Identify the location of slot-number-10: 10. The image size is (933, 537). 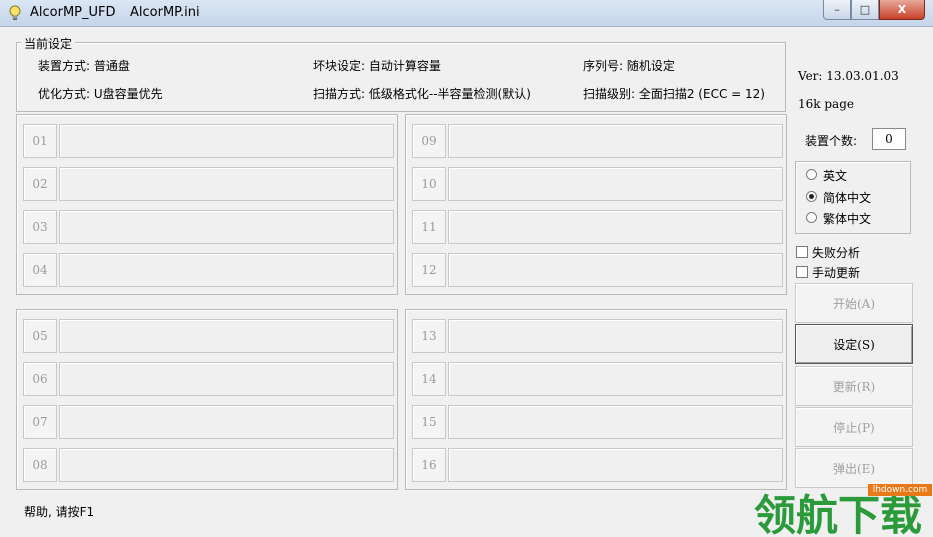
(429, 184).